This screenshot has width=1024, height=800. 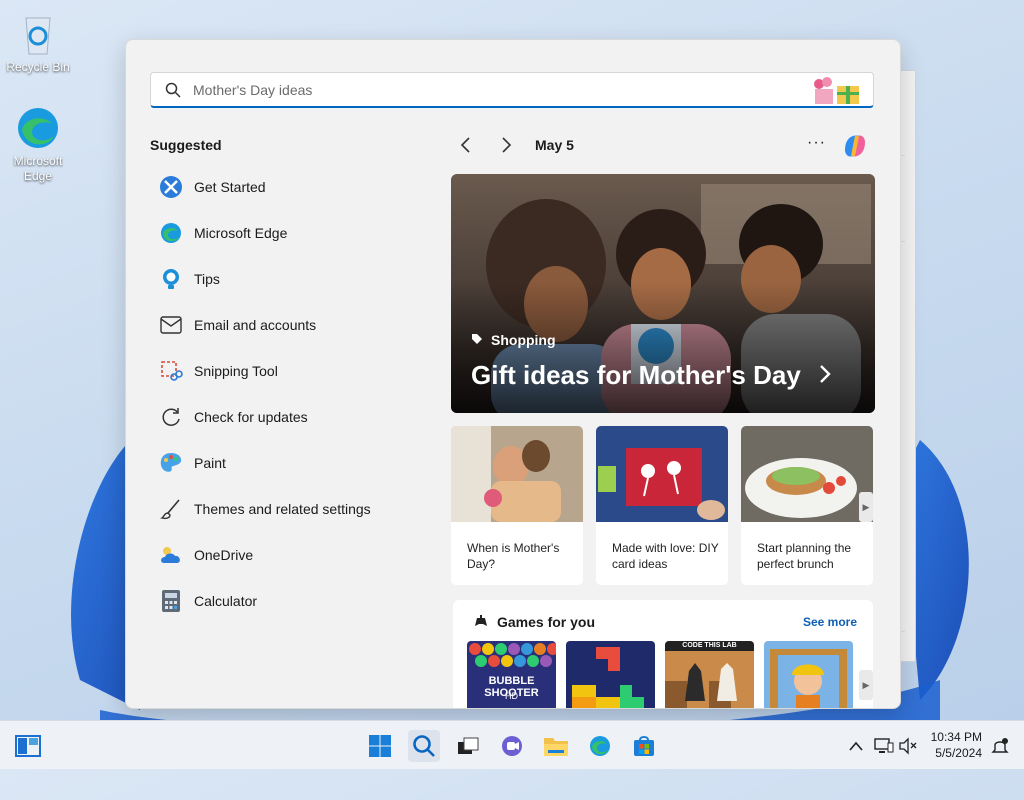 I want to click on notifications-button, so click(x=1000, y=746).